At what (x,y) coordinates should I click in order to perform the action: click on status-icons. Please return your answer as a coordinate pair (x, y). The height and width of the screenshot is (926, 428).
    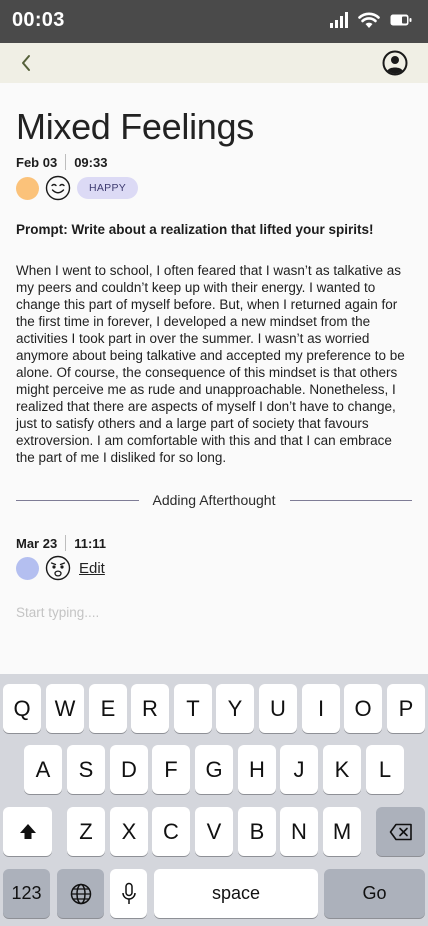
    Looking at the image, I should click on (371, 20).